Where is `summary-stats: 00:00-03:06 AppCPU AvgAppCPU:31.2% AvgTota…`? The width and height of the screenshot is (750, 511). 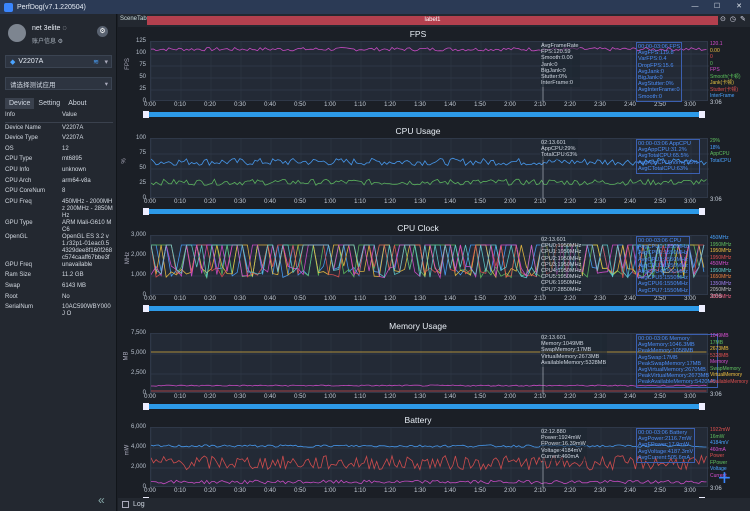 summary-stats: 00:00-03:06 AppCPU AvgAppCPU:31.2% AvgTota… is located at coordinates (668, 157).